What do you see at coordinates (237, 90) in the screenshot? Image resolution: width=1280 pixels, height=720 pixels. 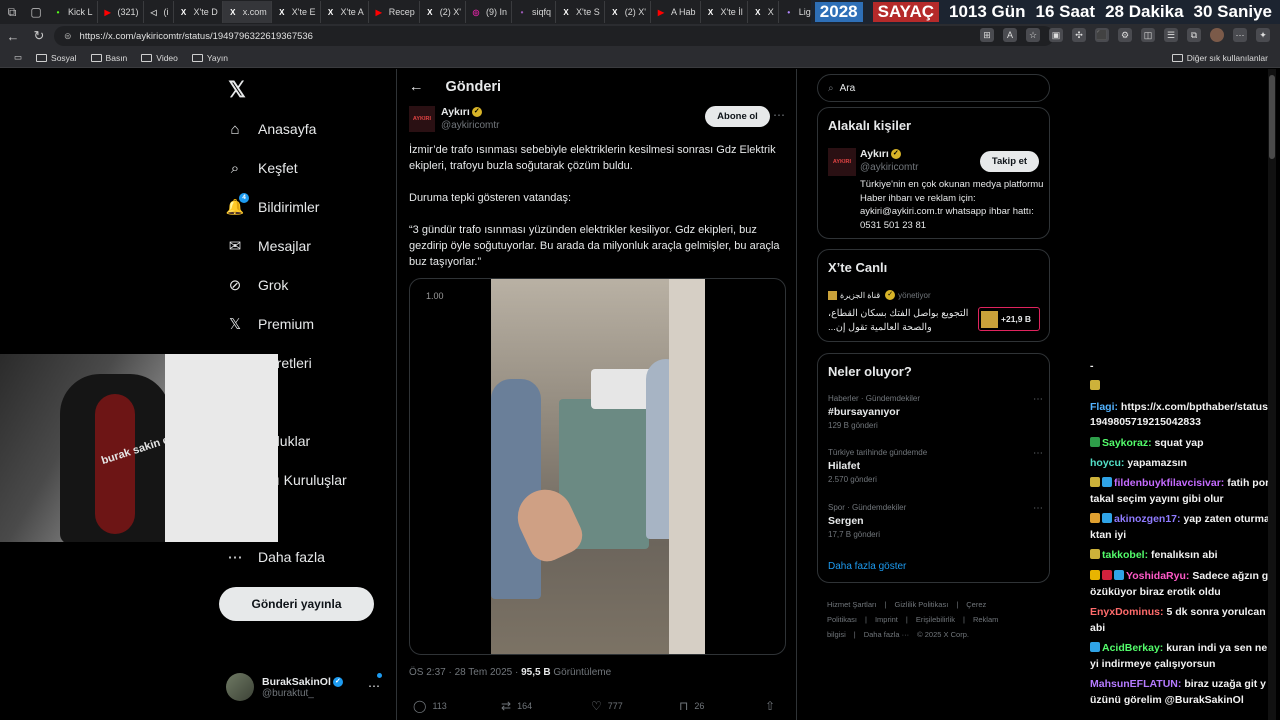 I see `x-logo-icon: 𝕏` at bounding box center [237, 90].